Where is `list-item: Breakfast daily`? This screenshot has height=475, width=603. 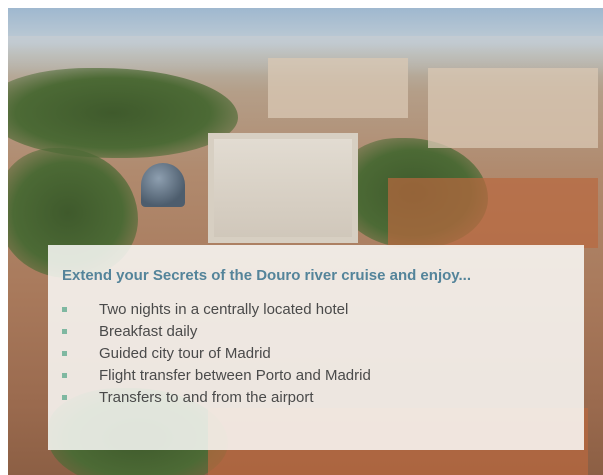 list-item: Breakfast daily is located at coordinates (216, 332).